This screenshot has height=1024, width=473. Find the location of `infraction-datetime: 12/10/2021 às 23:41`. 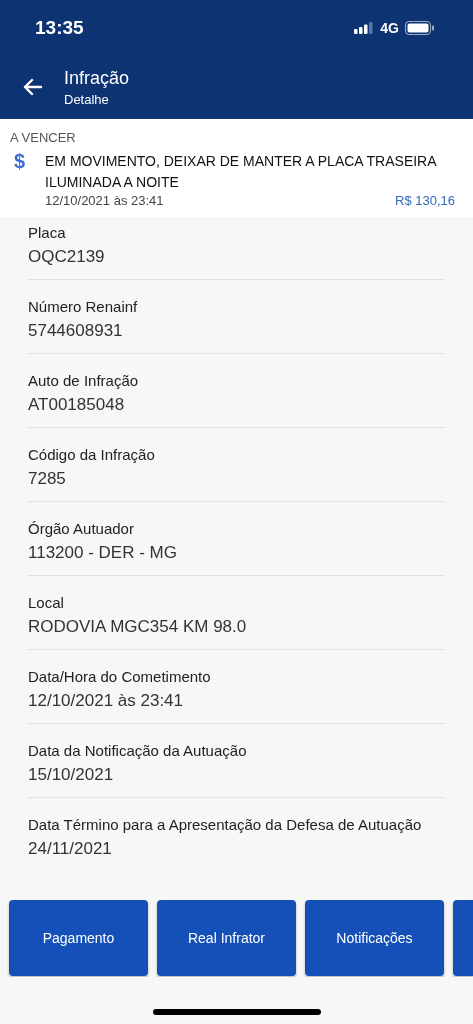

infraction-datetime: 12/10/2021 às 23:41 is located at coordinates (104, 200).